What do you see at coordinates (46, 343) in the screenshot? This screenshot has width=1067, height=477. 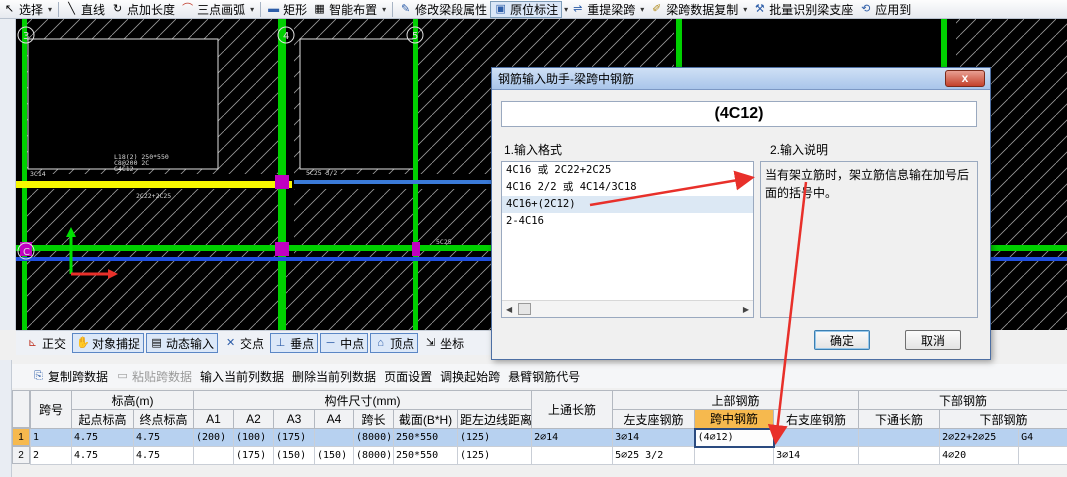 I see `ortho-toggle: ⊾ 正交` at bounding box center [46, 343].